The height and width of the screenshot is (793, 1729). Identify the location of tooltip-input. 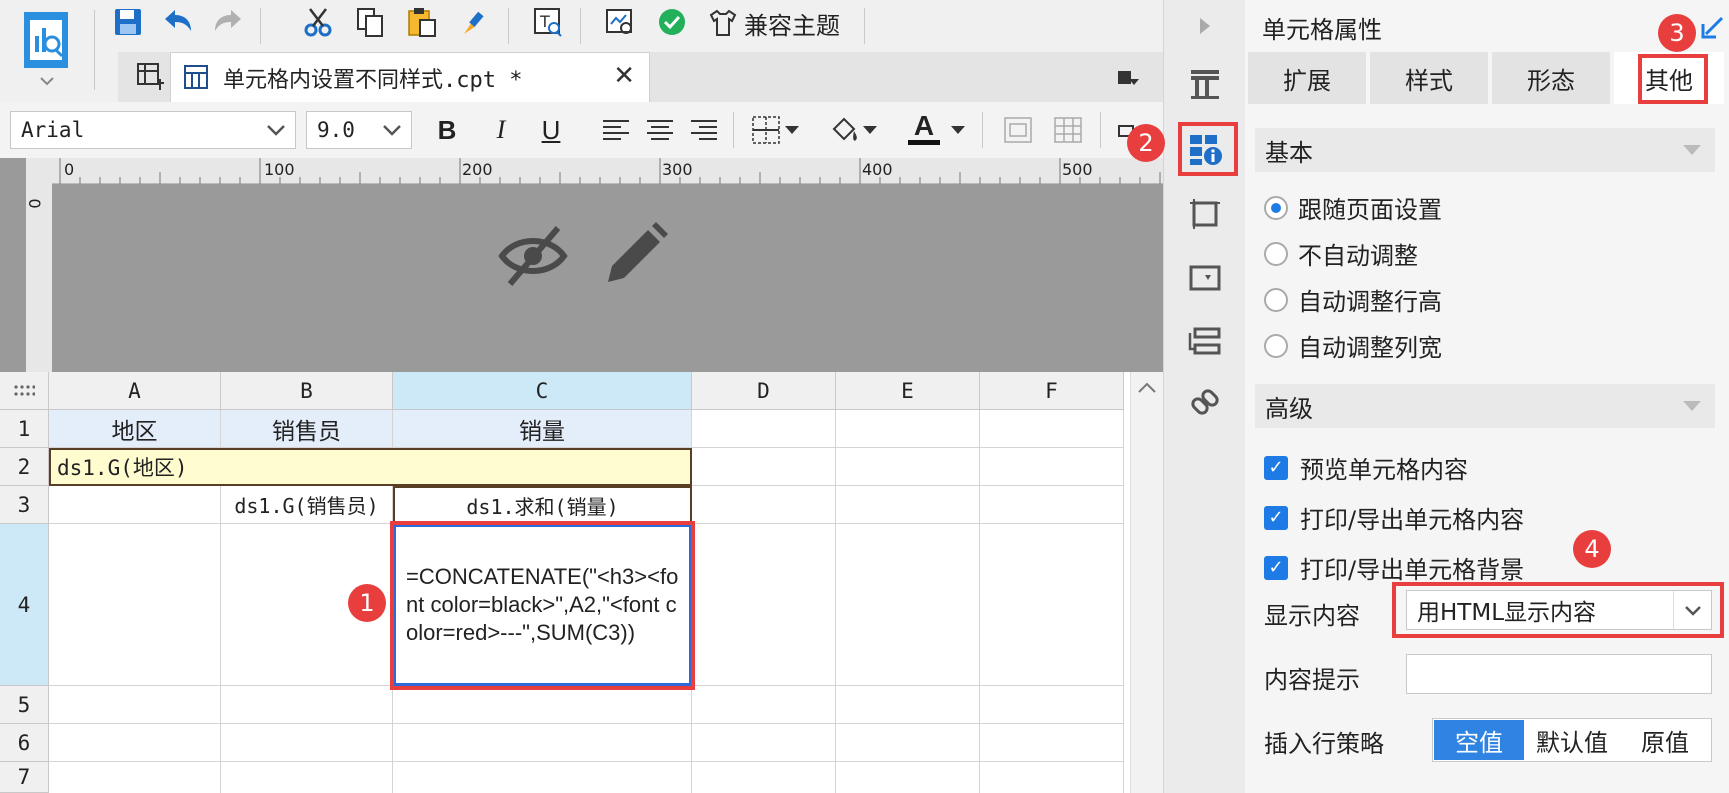
(1559, 674).